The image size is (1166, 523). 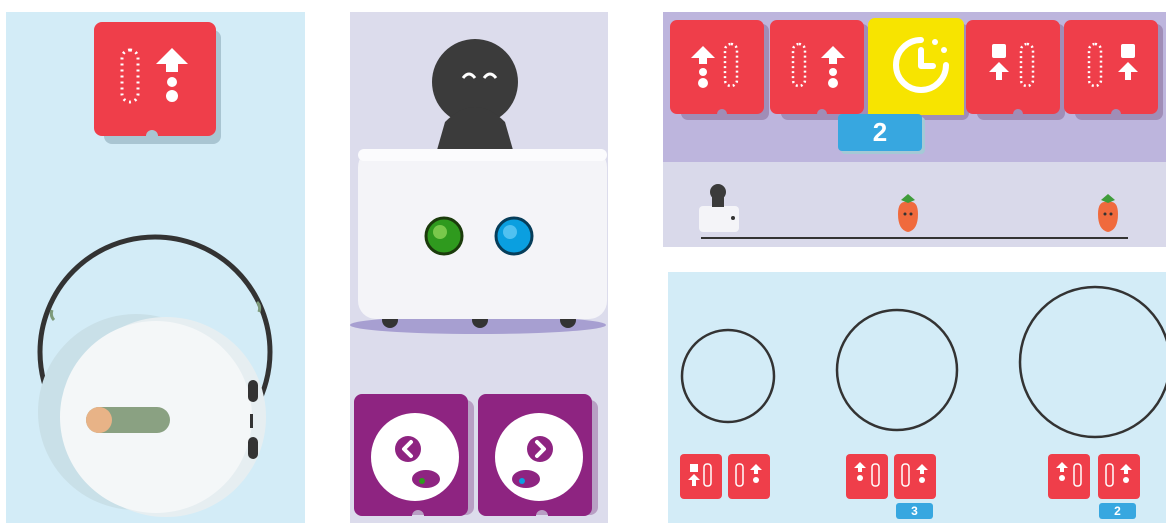 What do you see at coordinates (1119, 476) in the screenshot?
I see `group-3-card-b` at bounding box center [1119, 476].